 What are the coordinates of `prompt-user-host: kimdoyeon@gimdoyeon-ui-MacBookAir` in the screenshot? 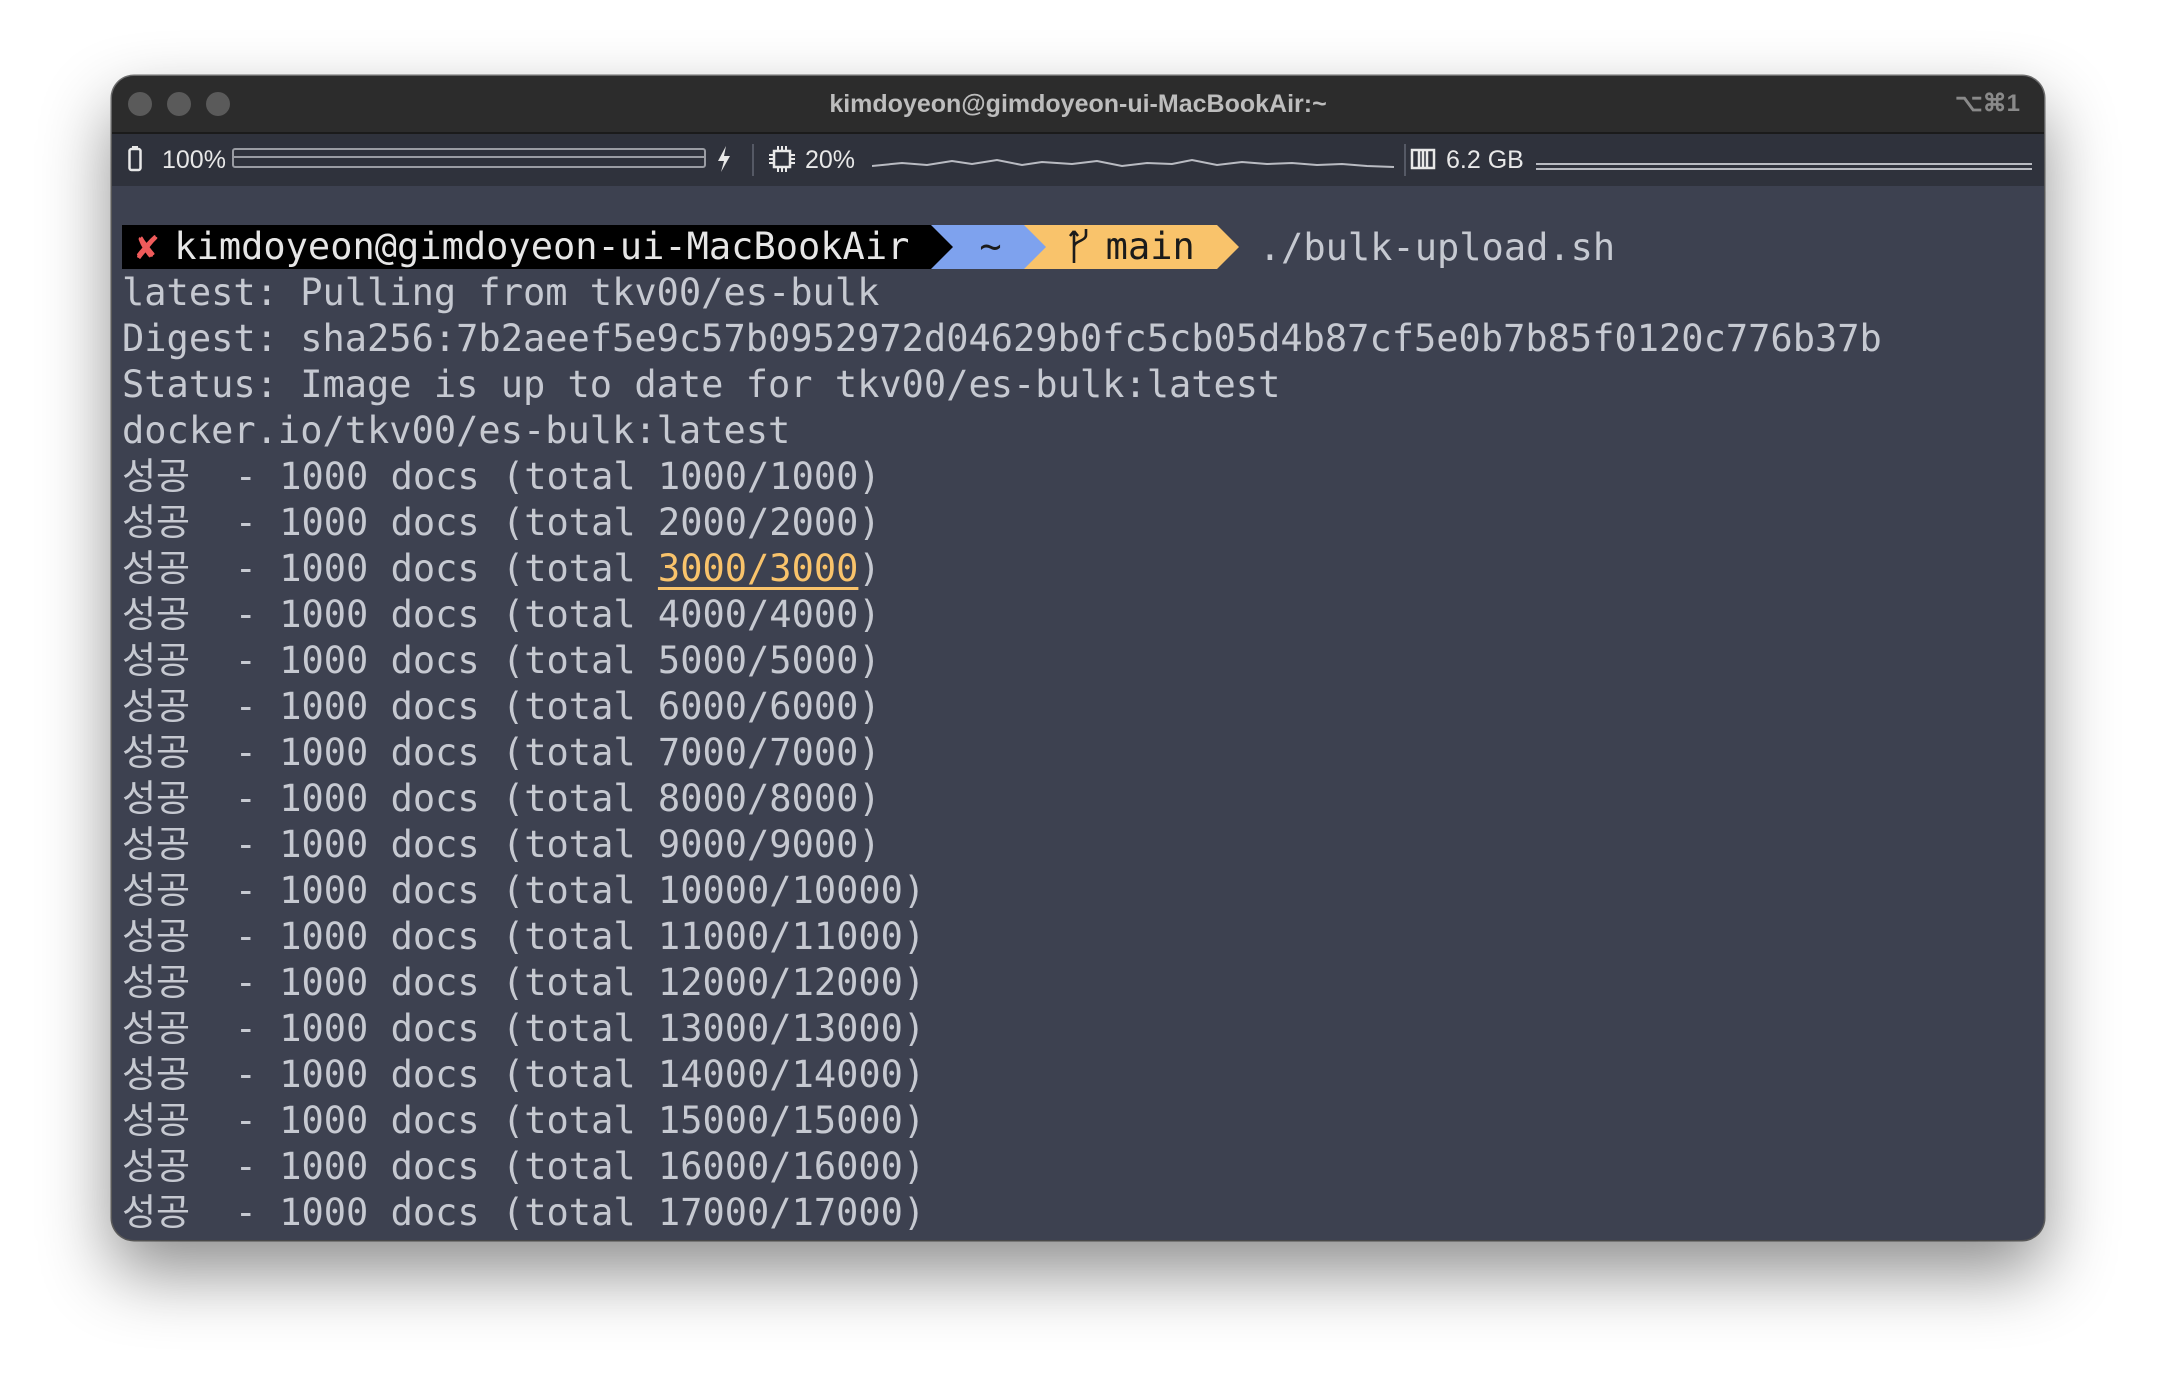 It's located at (542, 246).